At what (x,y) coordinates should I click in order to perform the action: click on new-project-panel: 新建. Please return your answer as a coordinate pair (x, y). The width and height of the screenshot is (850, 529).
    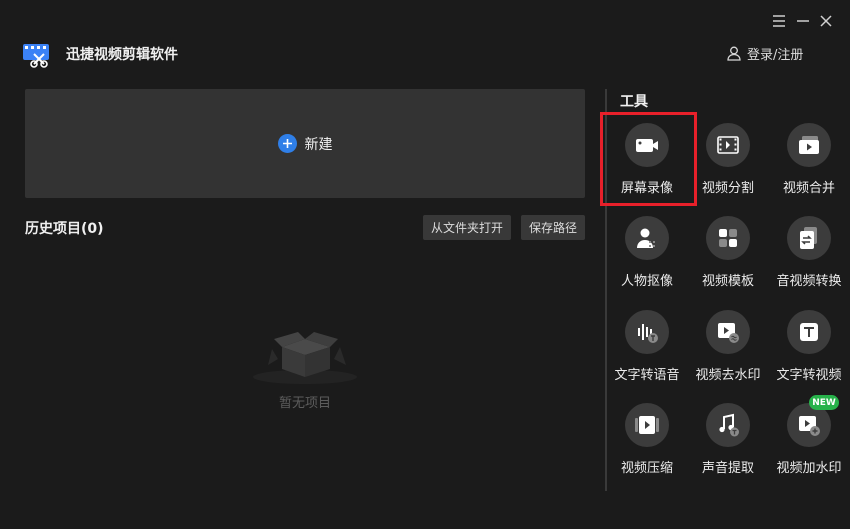
    Looking at the image, I should click on (305, 143).